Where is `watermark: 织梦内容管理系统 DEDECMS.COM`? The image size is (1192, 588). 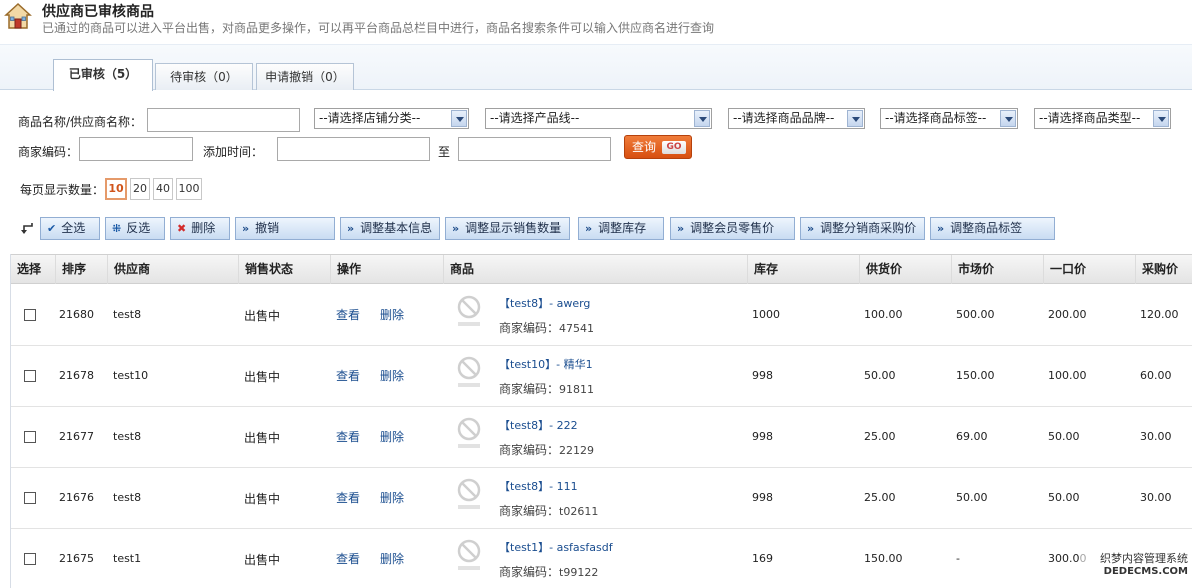
watermark: 织梦内容管理系统 DEDECMS.COM is located at coordinates (1136, 570).